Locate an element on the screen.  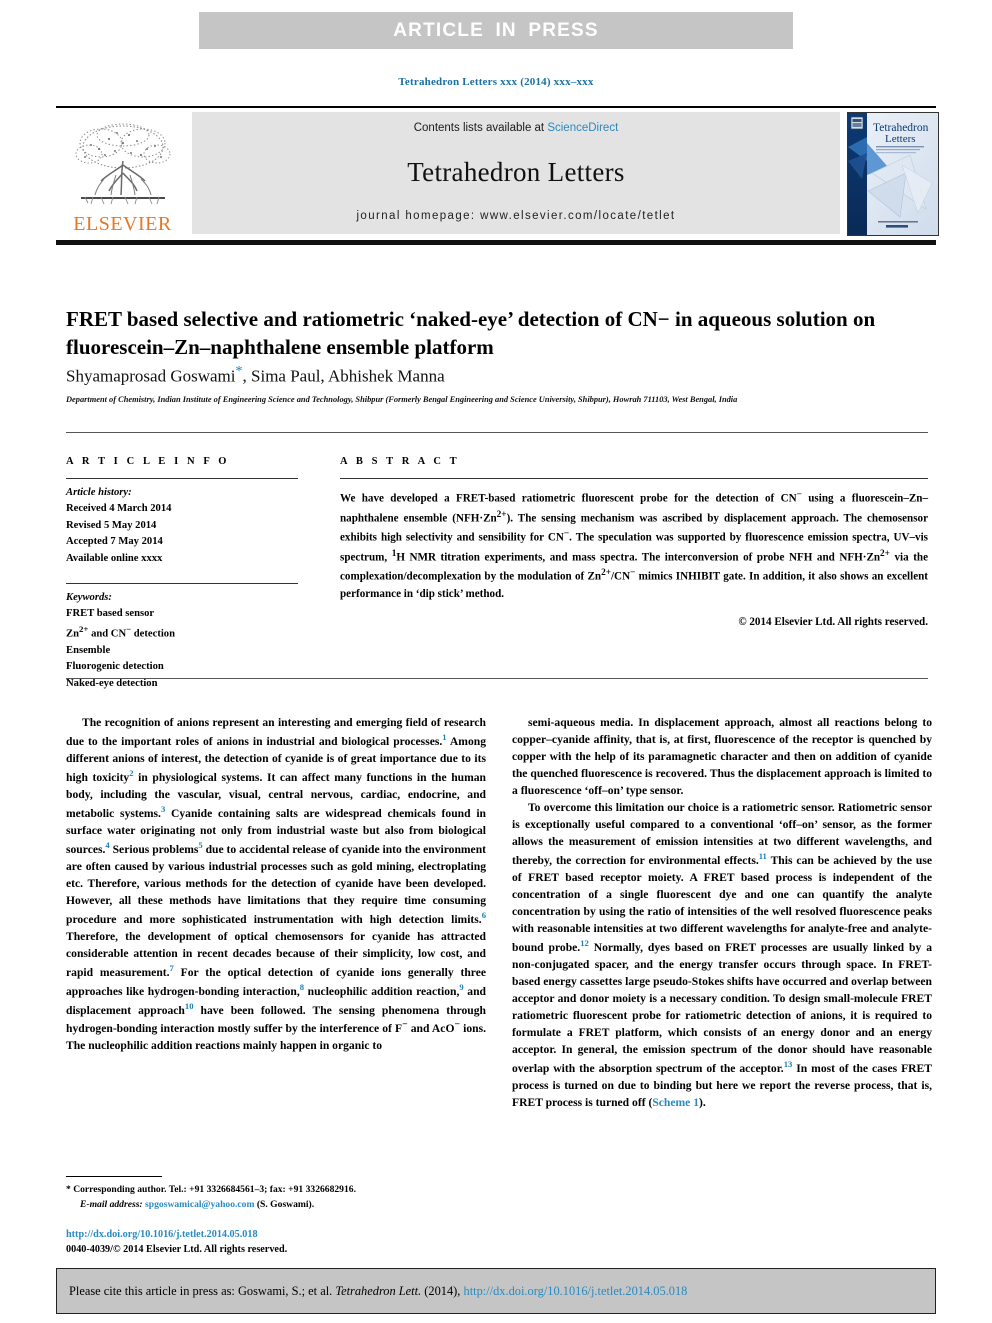
history-received: Received 4 March 2014 is located at coordinates (119, 509).